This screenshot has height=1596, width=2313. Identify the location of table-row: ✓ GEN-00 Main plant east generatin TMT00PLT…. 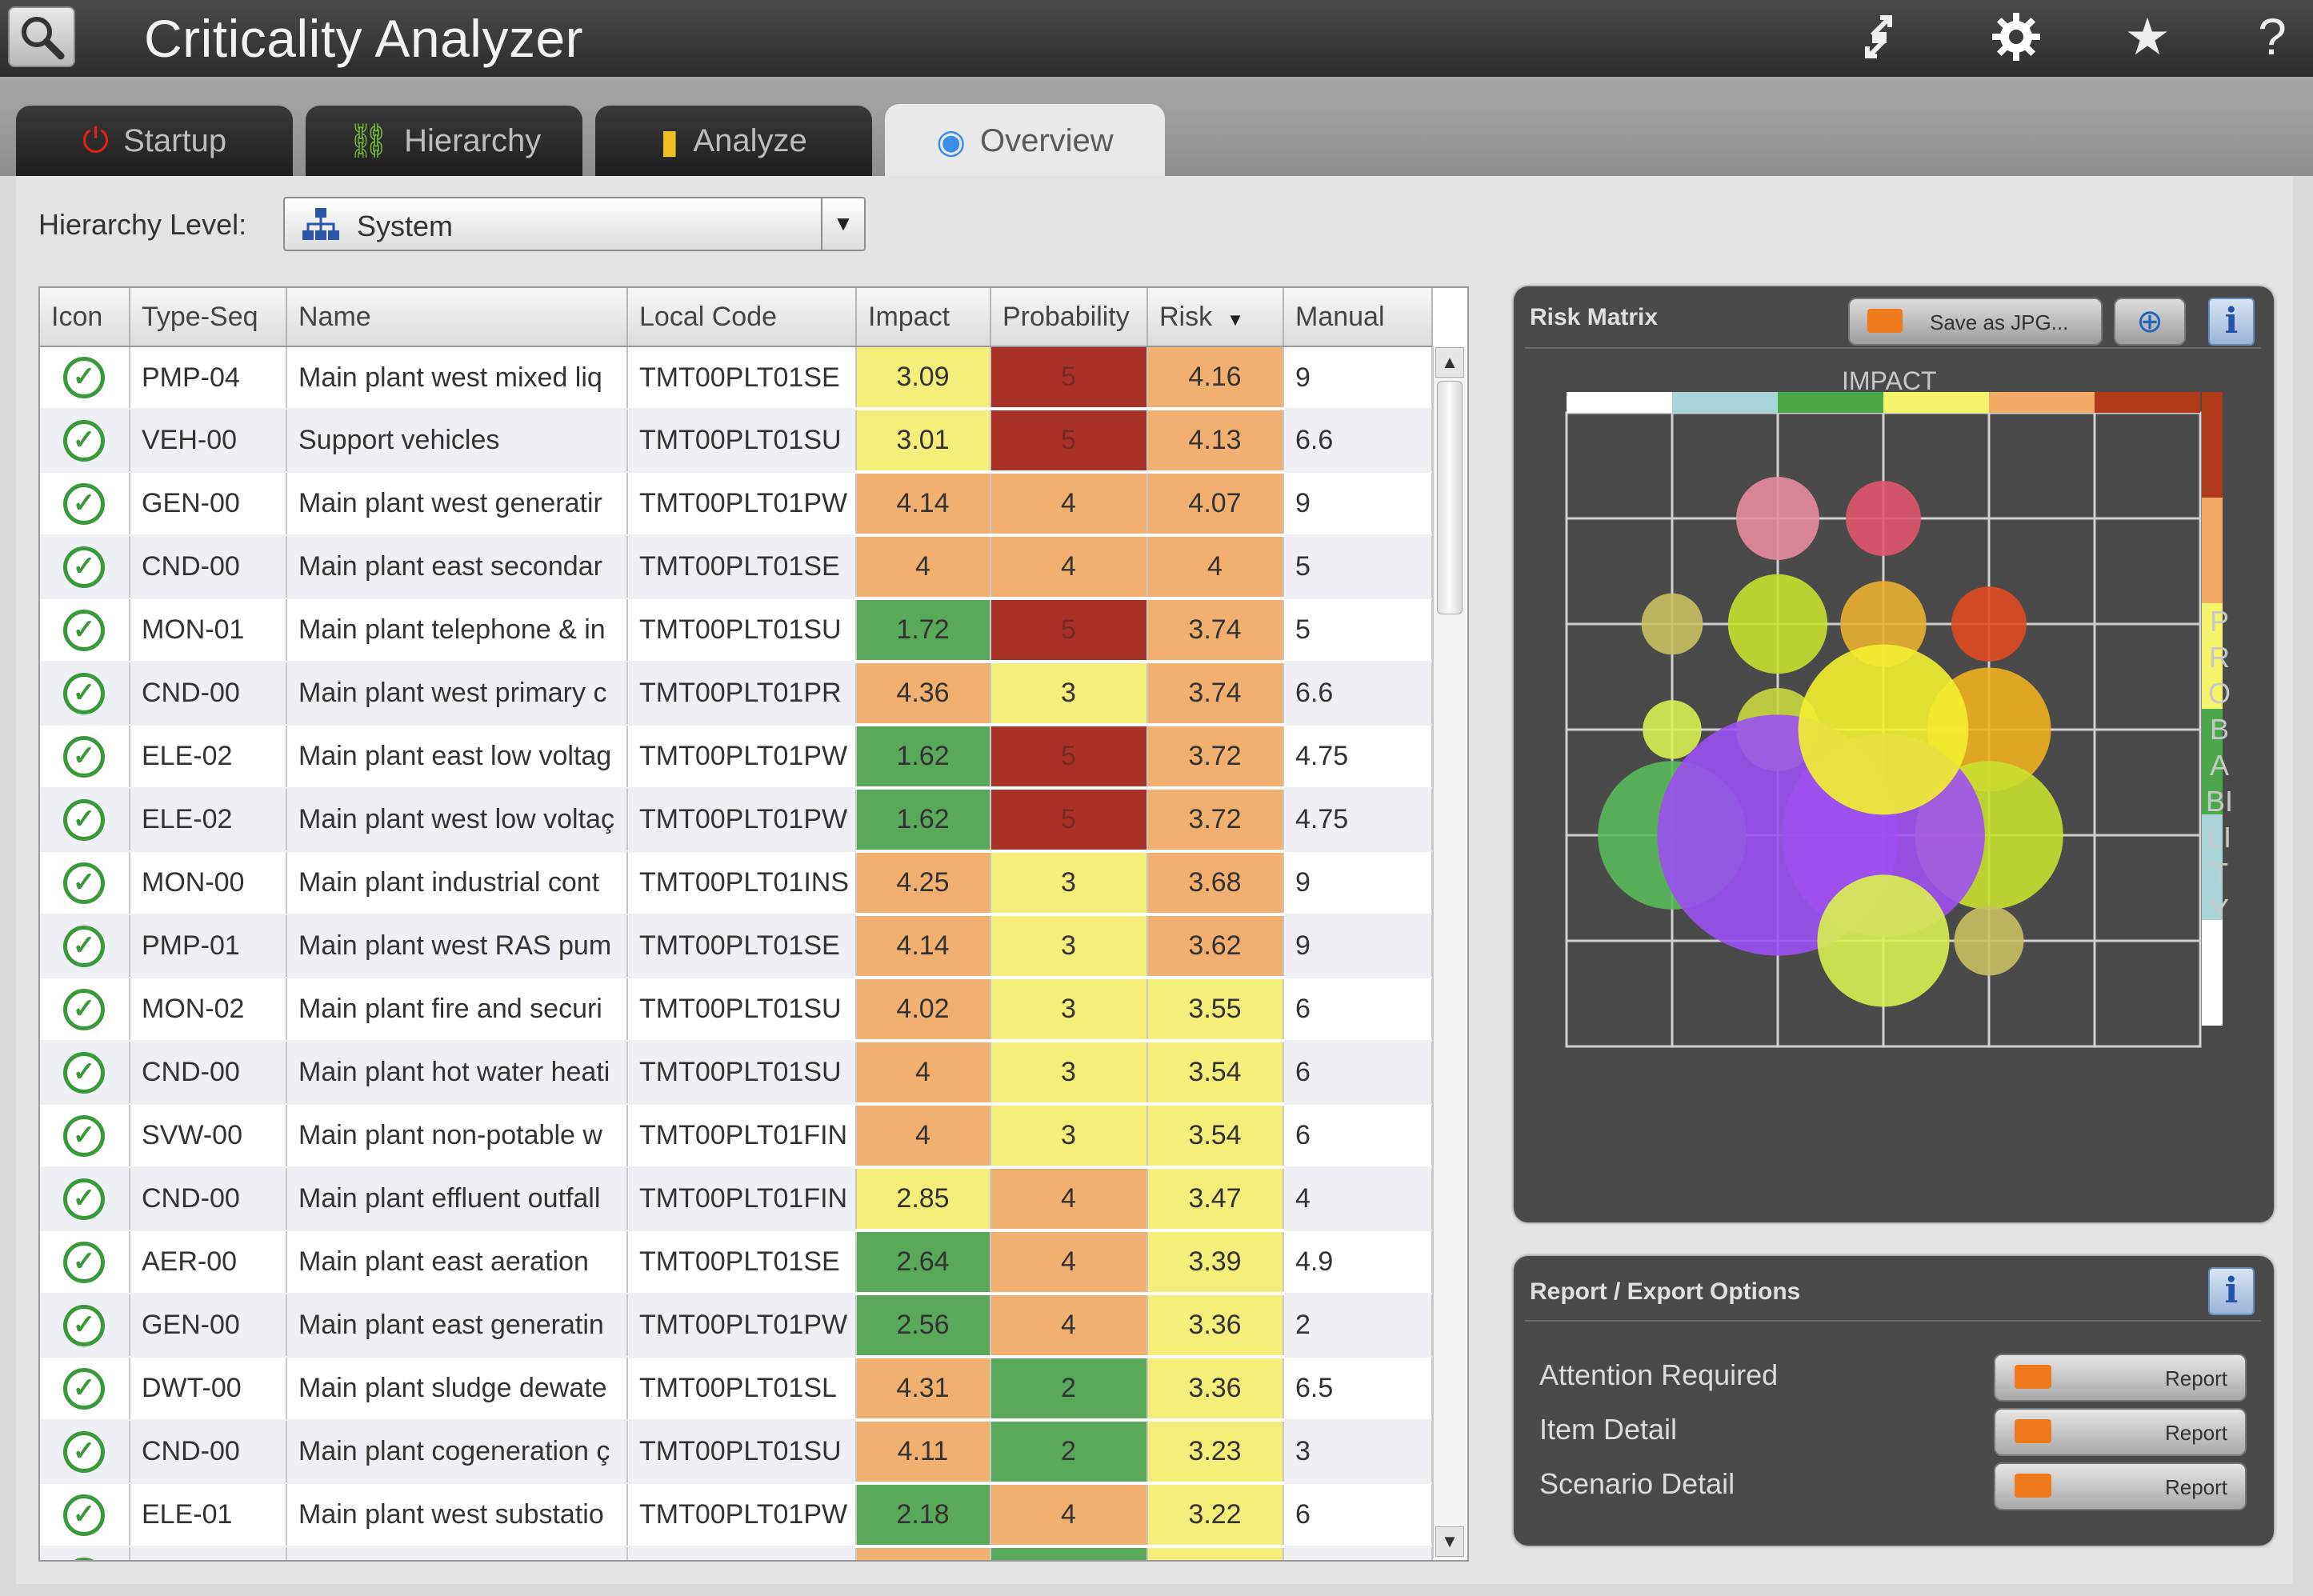
(736, 1326).